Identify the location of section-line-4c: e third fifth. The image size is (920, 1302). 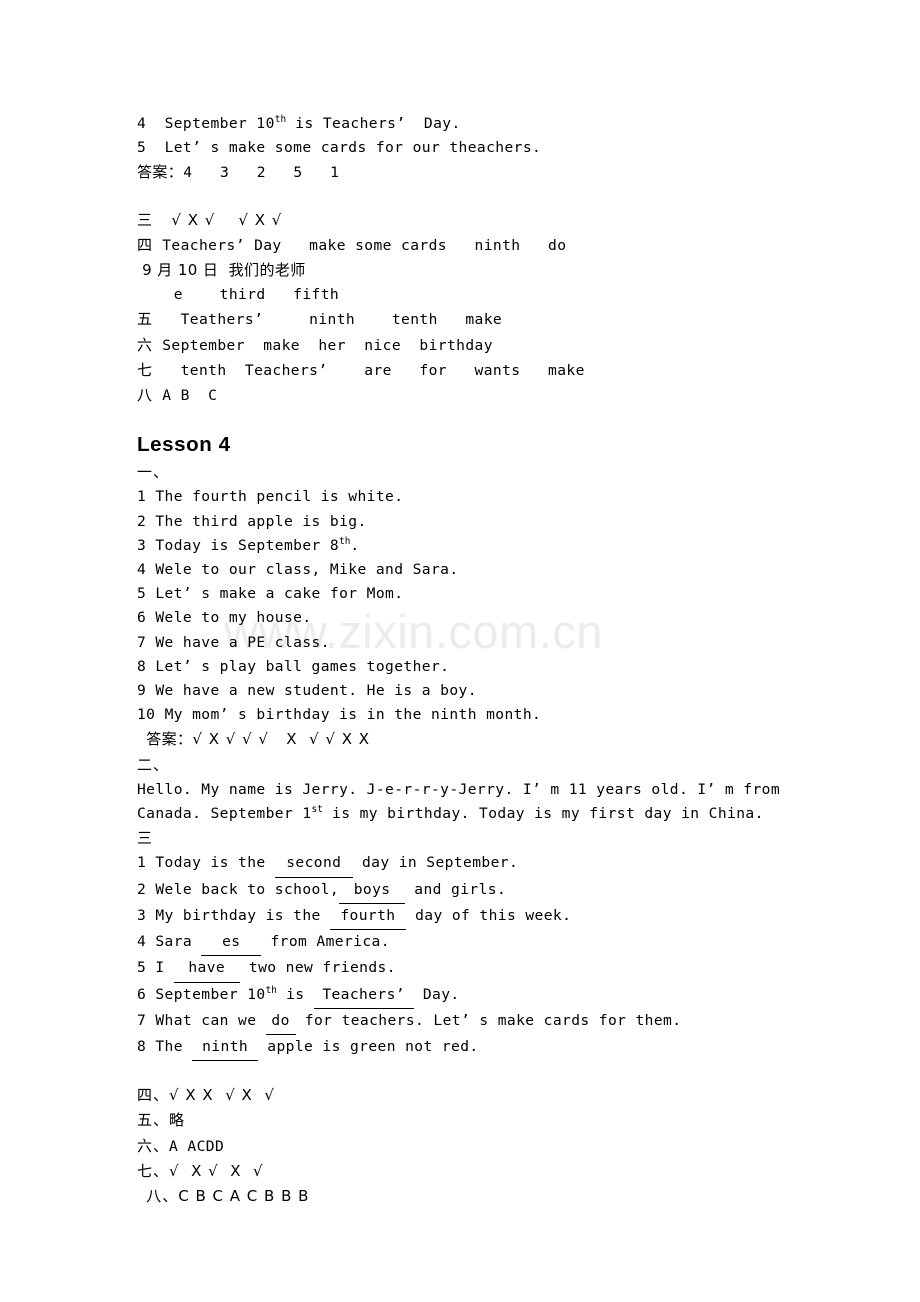
(477, 295).